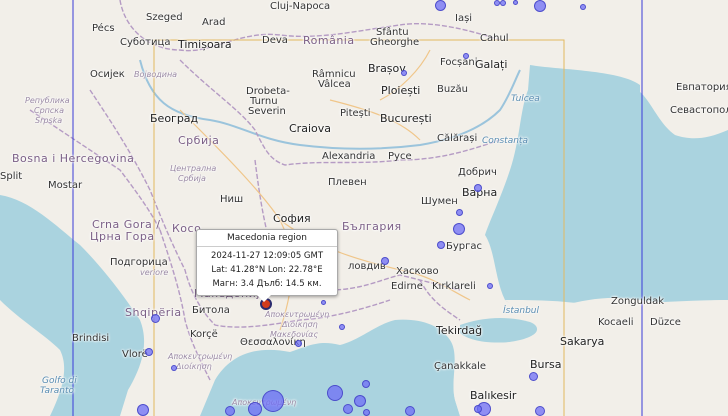 This screenshot has width=728, height=416. Describe the element at coordinates (122, 236) in the screenshot. I see `label-crnagora2: Црна Гора` at that location.